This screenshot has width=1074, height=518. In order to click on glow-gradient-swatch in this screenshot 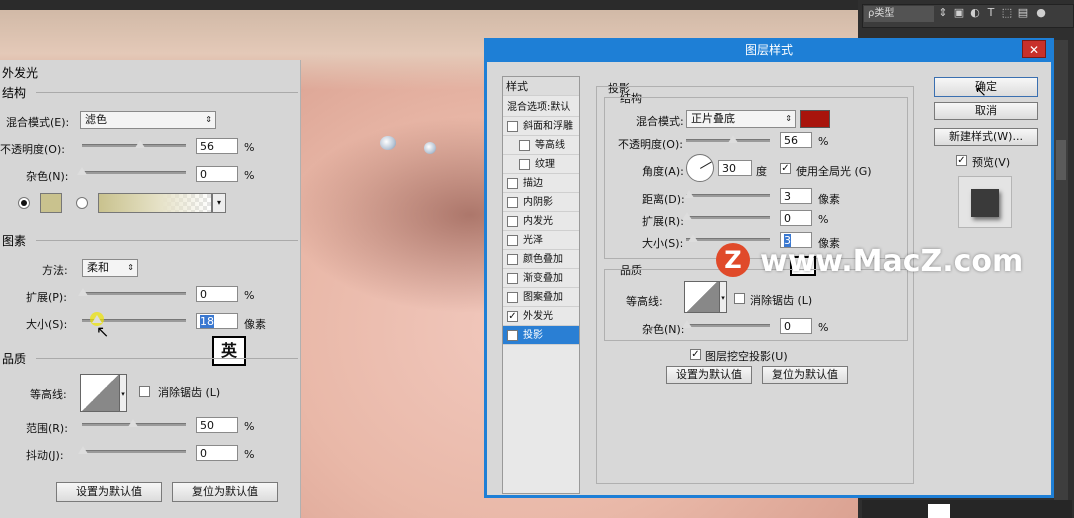, I will do `click(155, 203)`.